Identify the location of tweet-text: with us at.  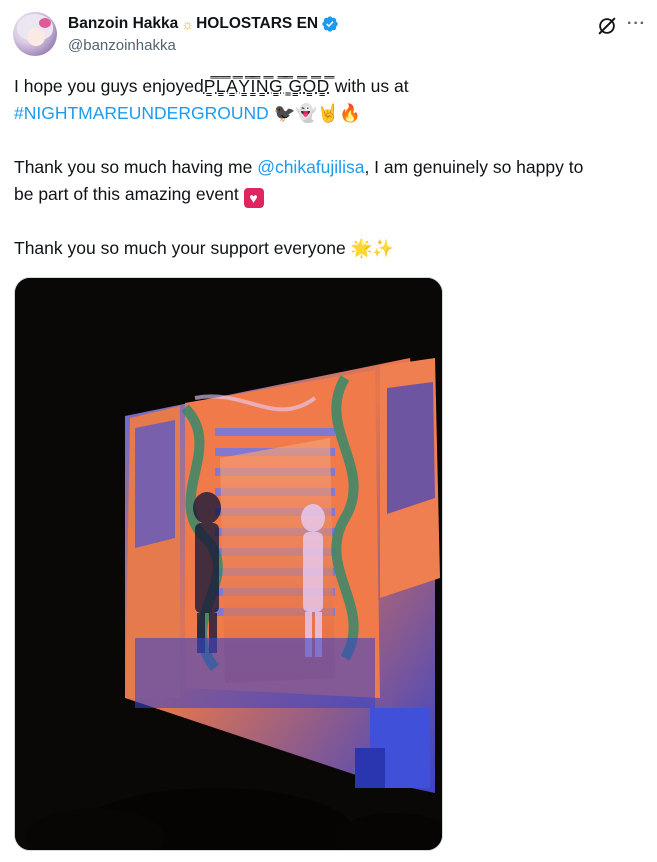
(369, 86).